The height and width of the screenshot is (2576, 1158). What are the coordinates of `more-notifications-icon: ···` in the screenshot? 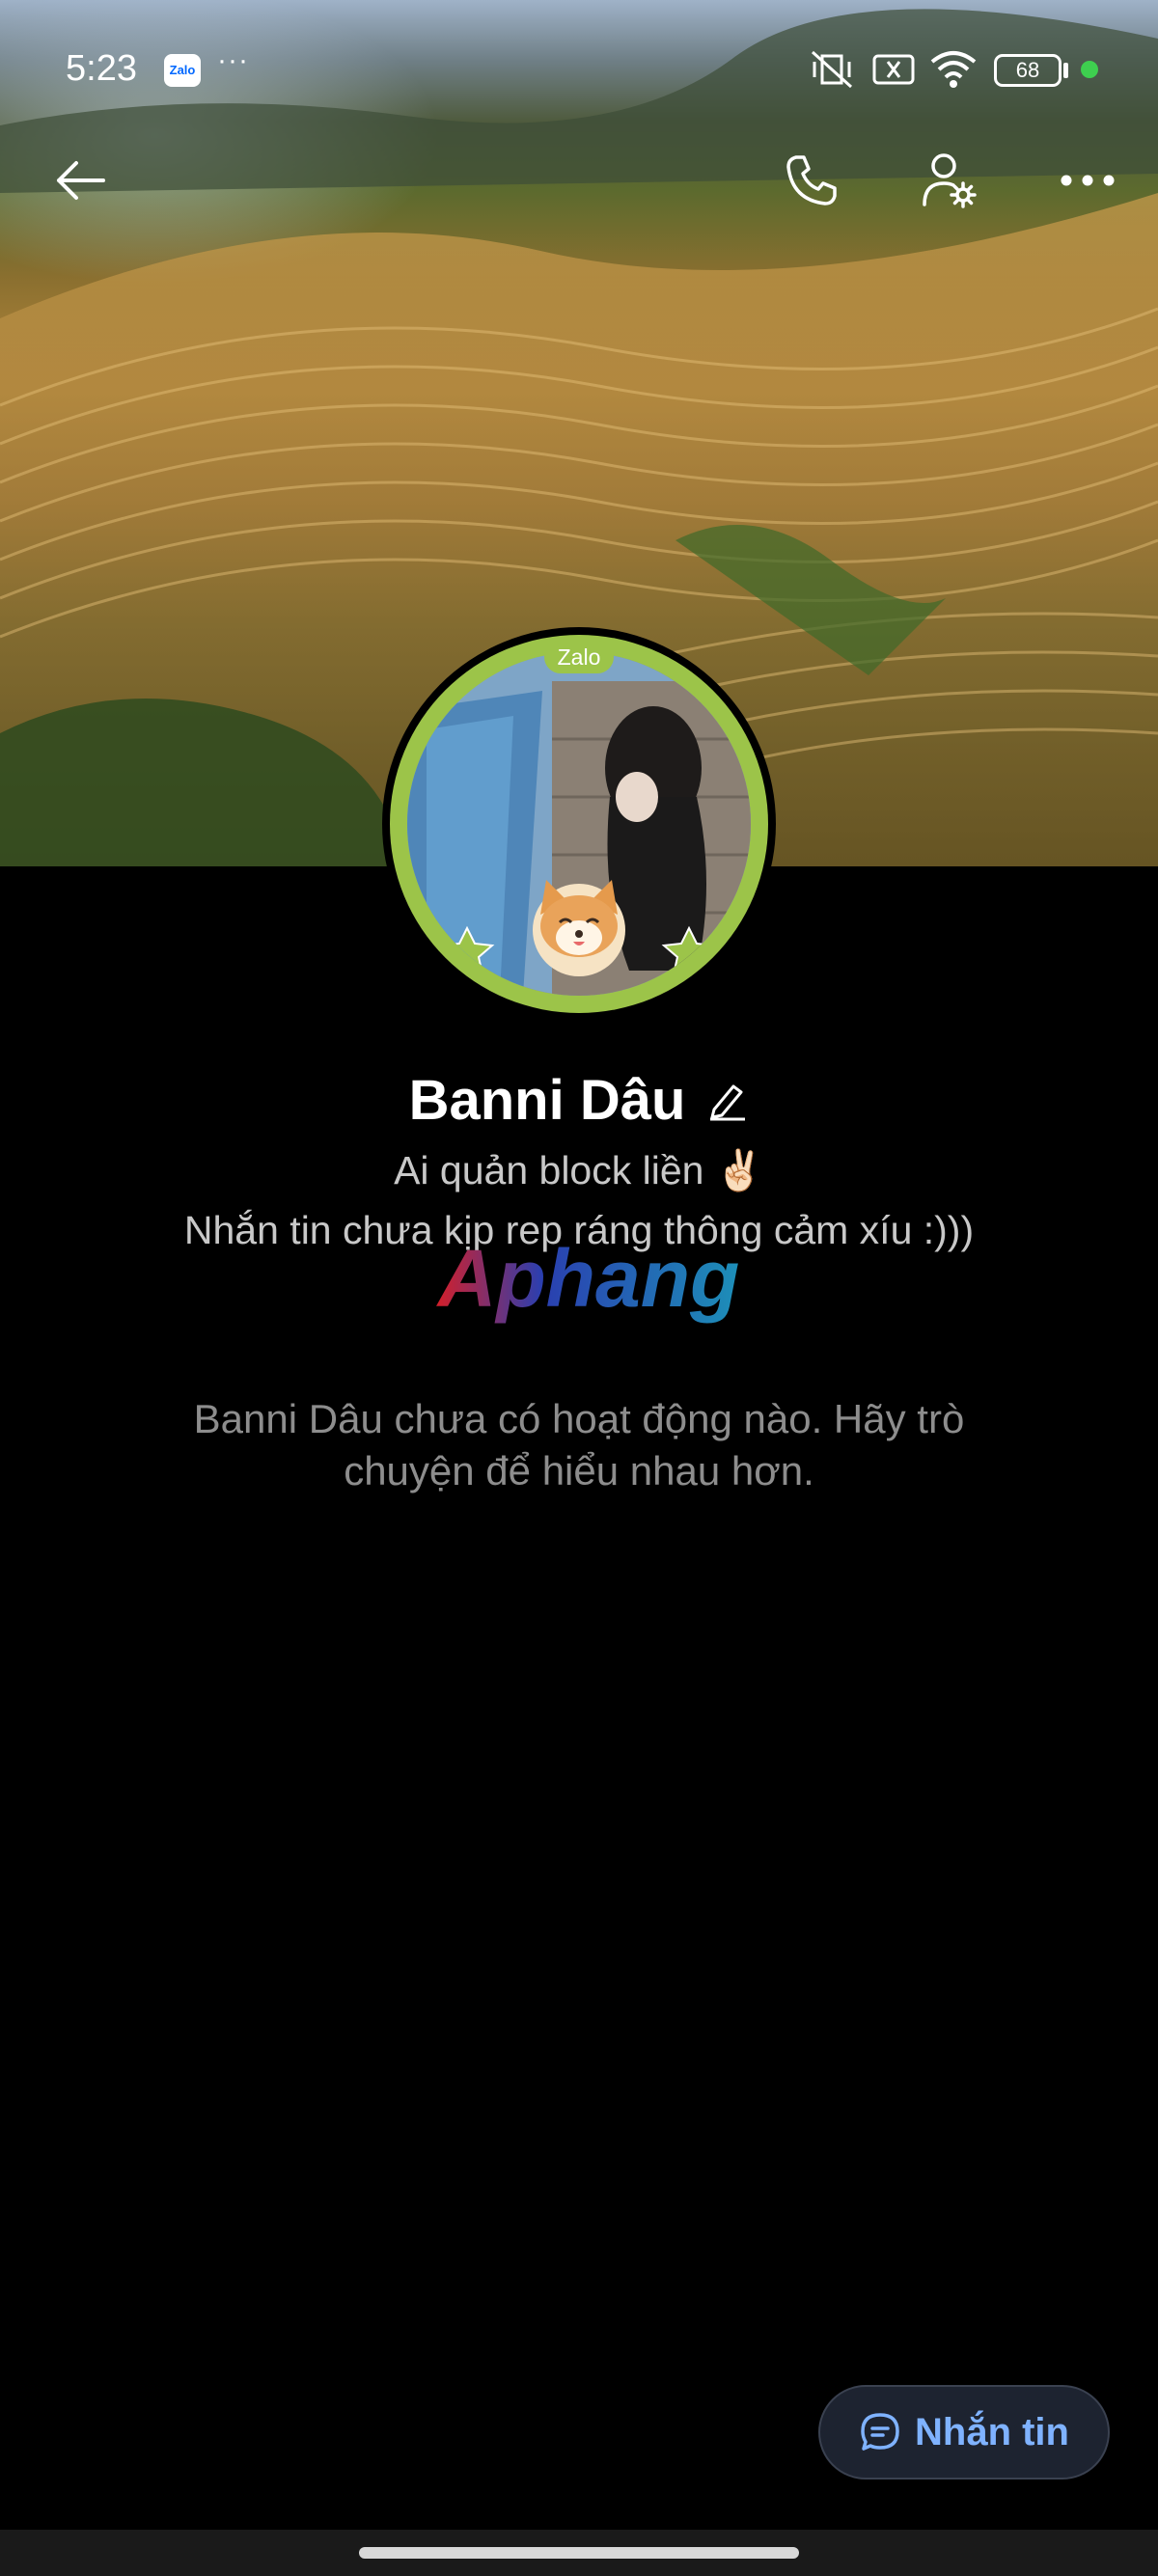 It's located at (233, 60).